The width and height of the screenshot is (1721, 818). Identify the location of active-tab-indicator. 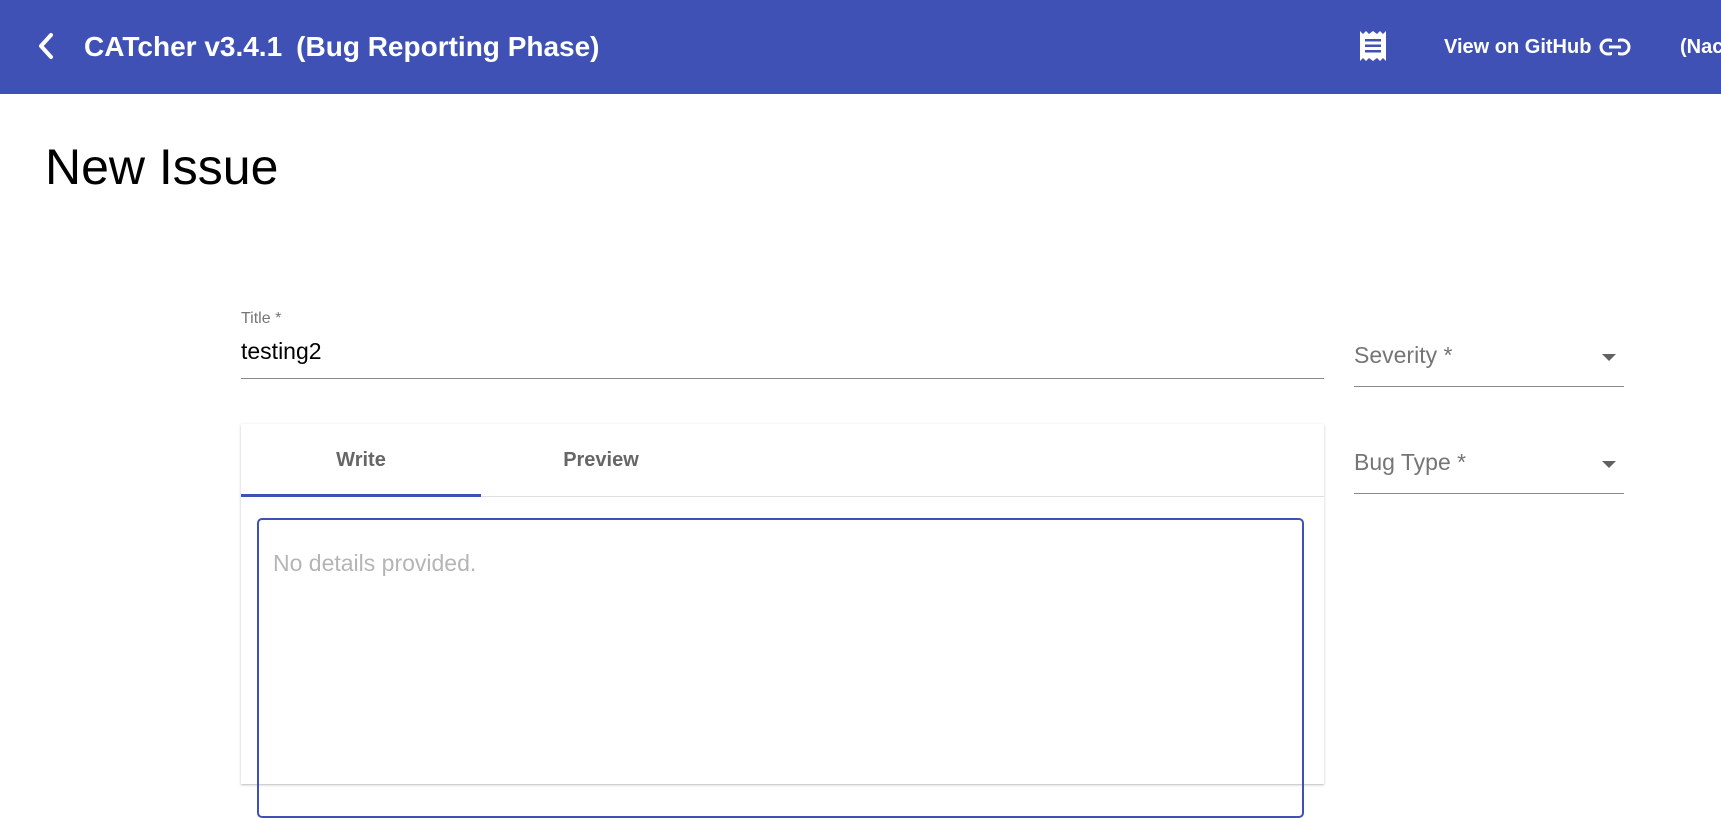
(361, 495).